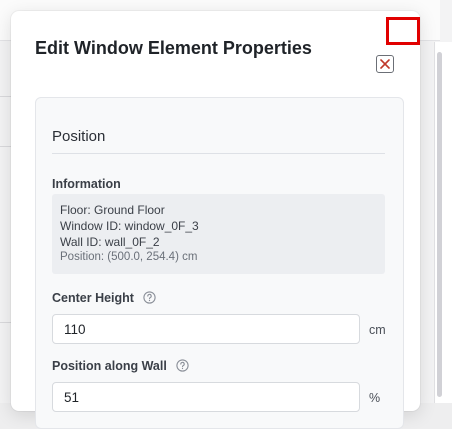 This screenshot has height=429, width=452. Describe the element at coordinates (129, 226) in the screenshot. I see `info-window-id: Window ID: window_0F_3` at that location.